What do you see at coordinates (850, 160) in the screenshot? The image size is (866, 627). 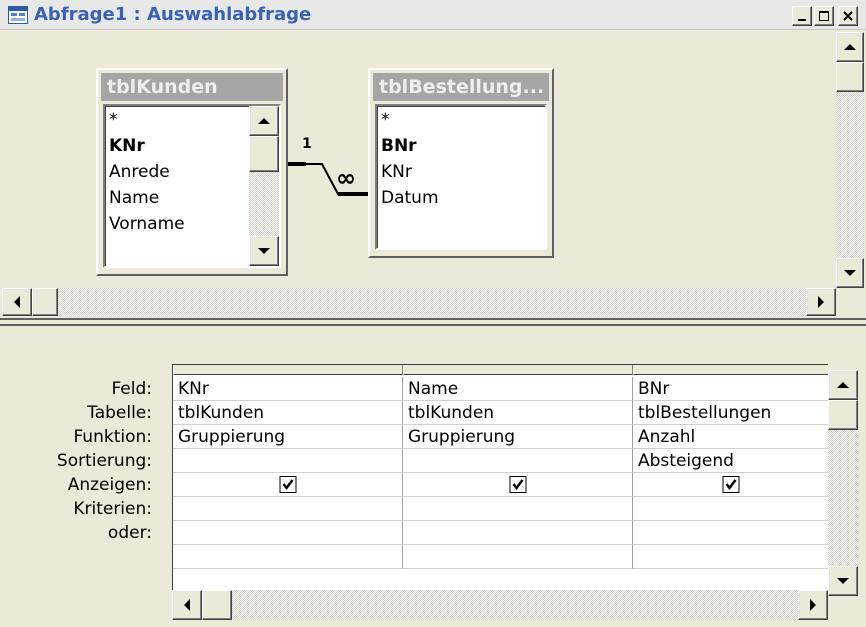 I see `table-pane-vscrollbar` at bounding box center [850, 160].